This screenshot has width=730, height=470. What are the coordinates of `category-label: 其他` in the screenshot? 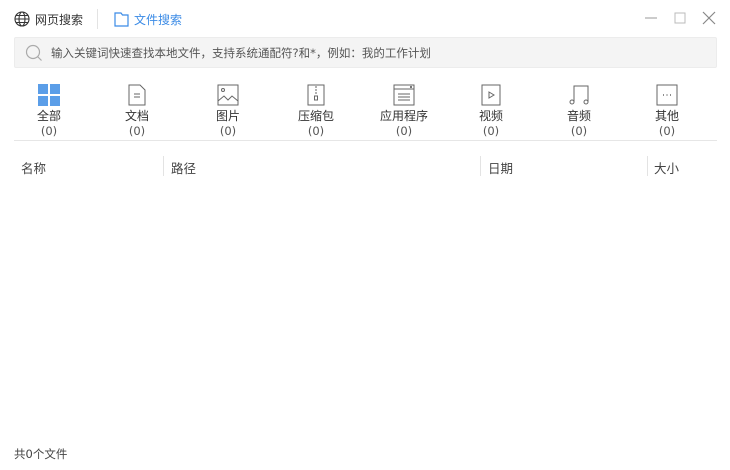 It's located at (666, 116).